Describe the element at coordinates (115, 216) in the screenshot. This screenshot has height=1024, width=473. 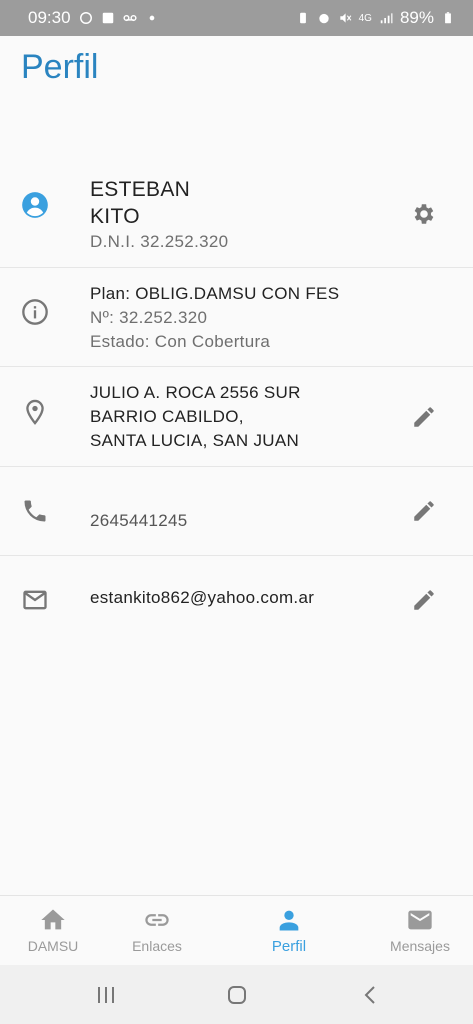
I see `profile-last-name: KITO` at that location.